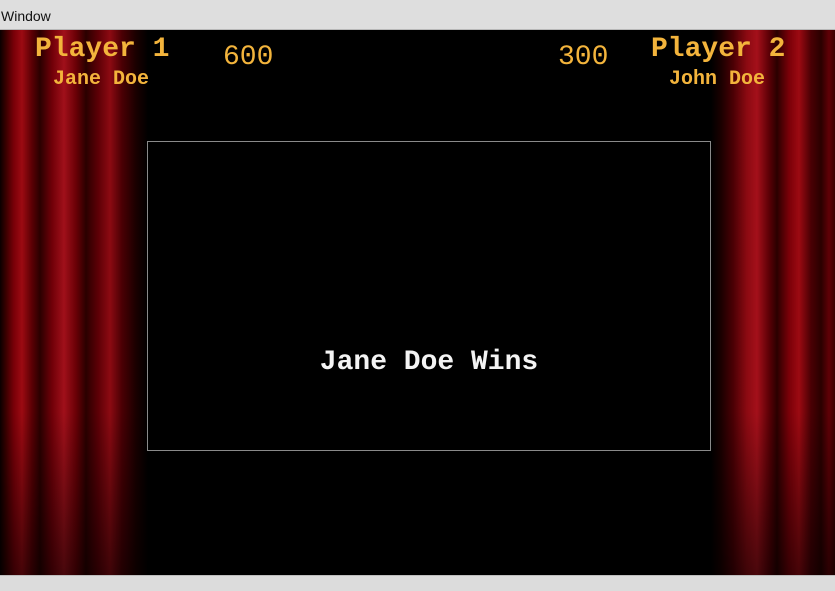 This screenshot has width=835, height=591. What do you see at coordinates (717, 79) in the screenshot?
I see `player-2-name: John Doe` at bounding box center [717, 79].